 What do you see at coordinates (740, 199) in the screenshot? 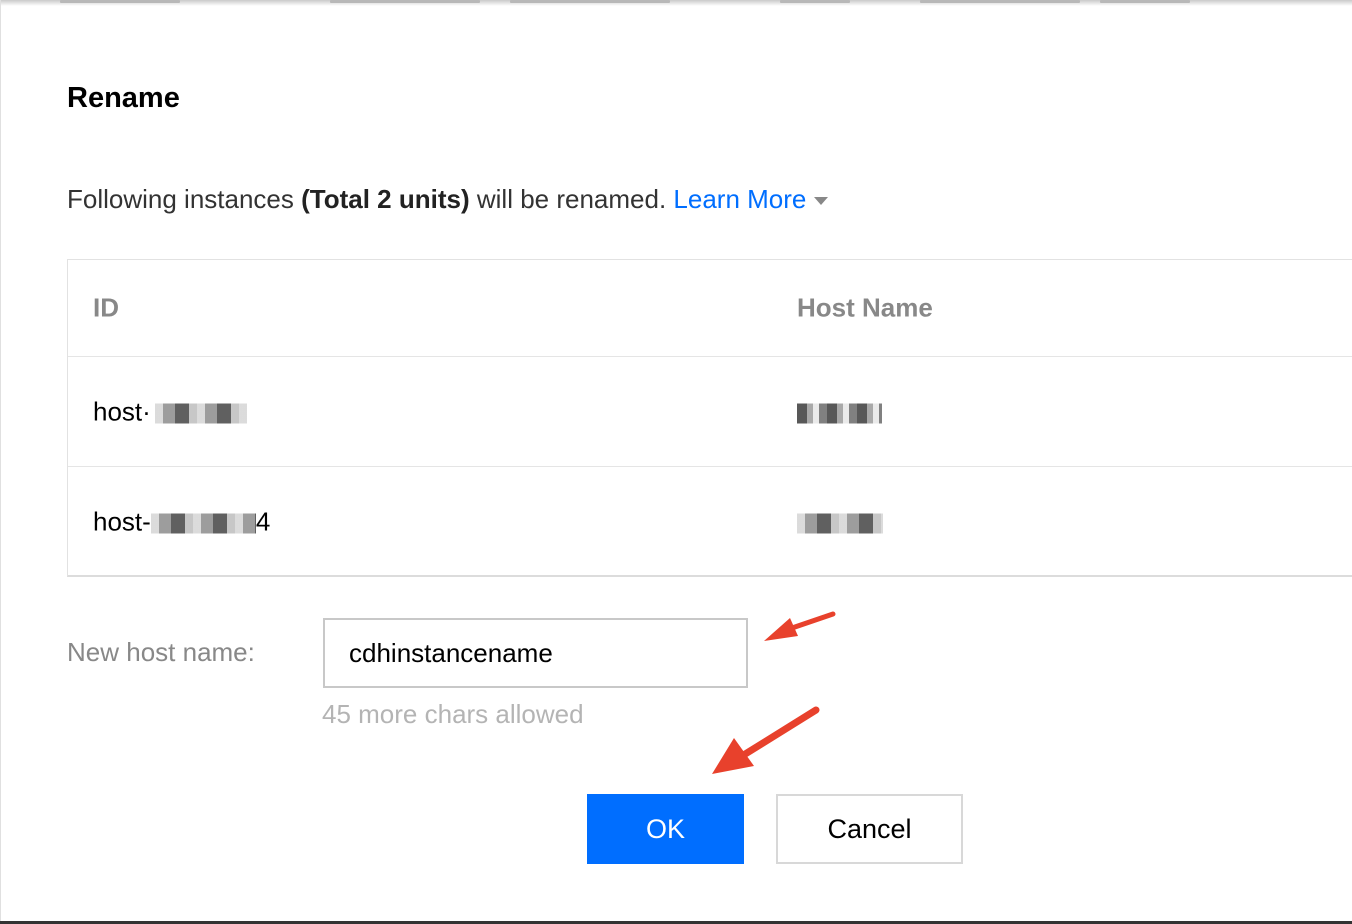
I see `learn-more-label: Learn More` at bounding box center [740, 199].